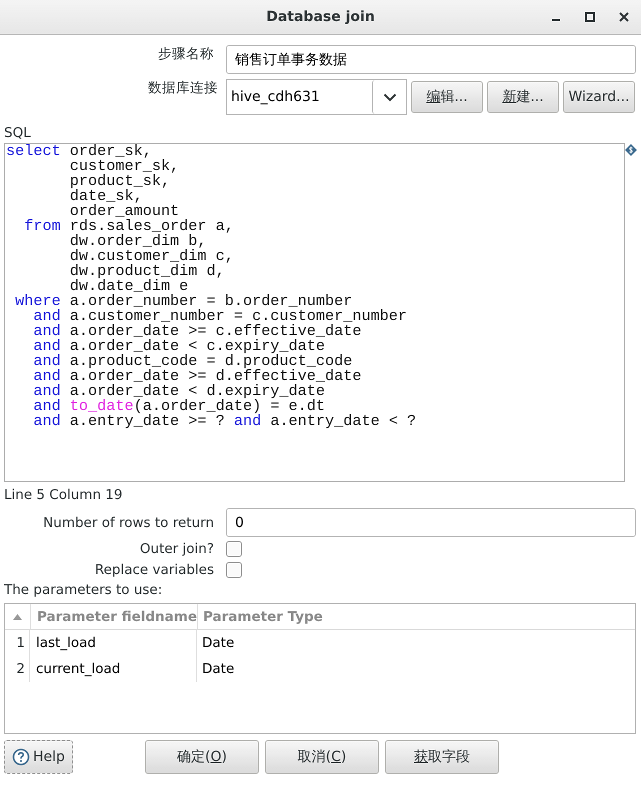 This screenshot has width=641, height=788. I want to click on sql-label: SQL, so click(18, 133).